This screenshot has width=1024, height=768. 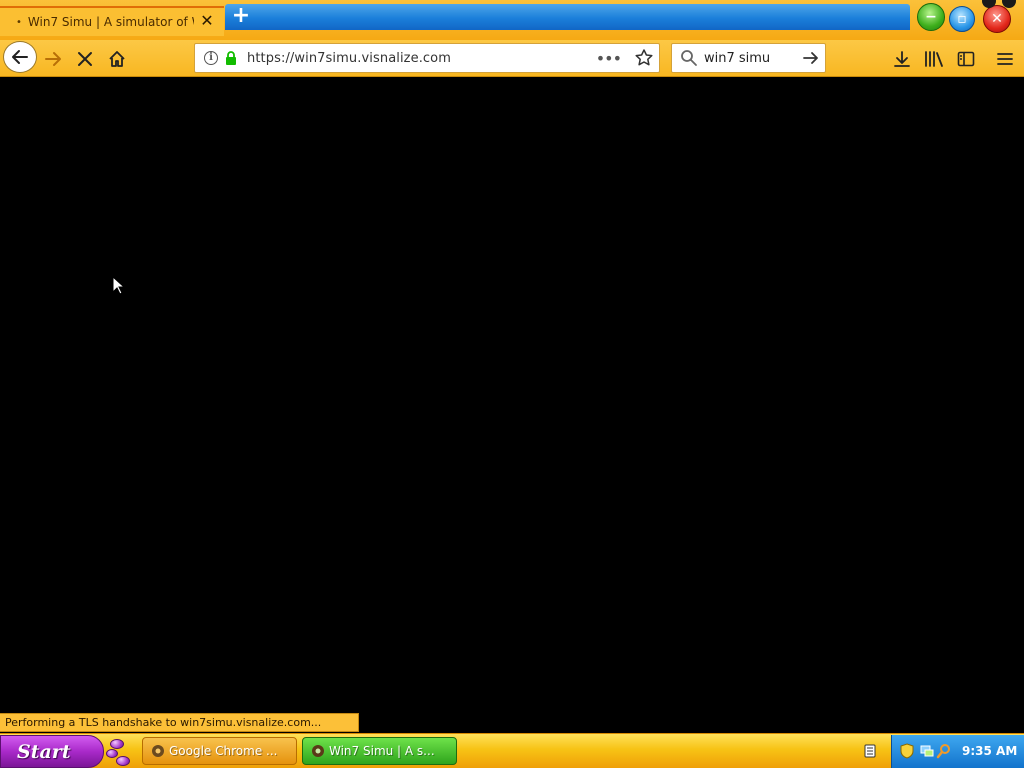 I want to click on firefox-app-icon, so click(x=318, y=751).